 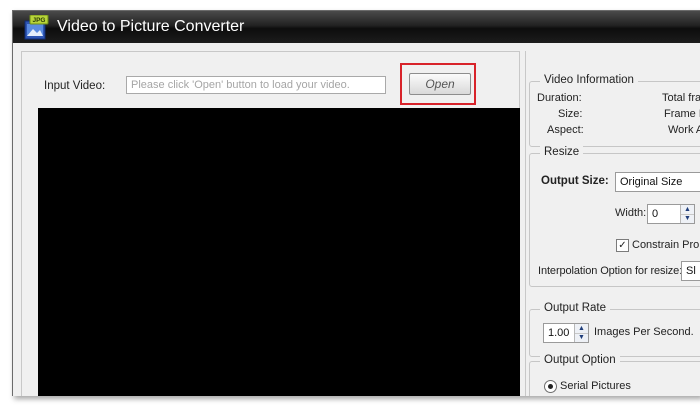 I want to click on constrain-label: Constrain Pro, so click(x=666, y=245).